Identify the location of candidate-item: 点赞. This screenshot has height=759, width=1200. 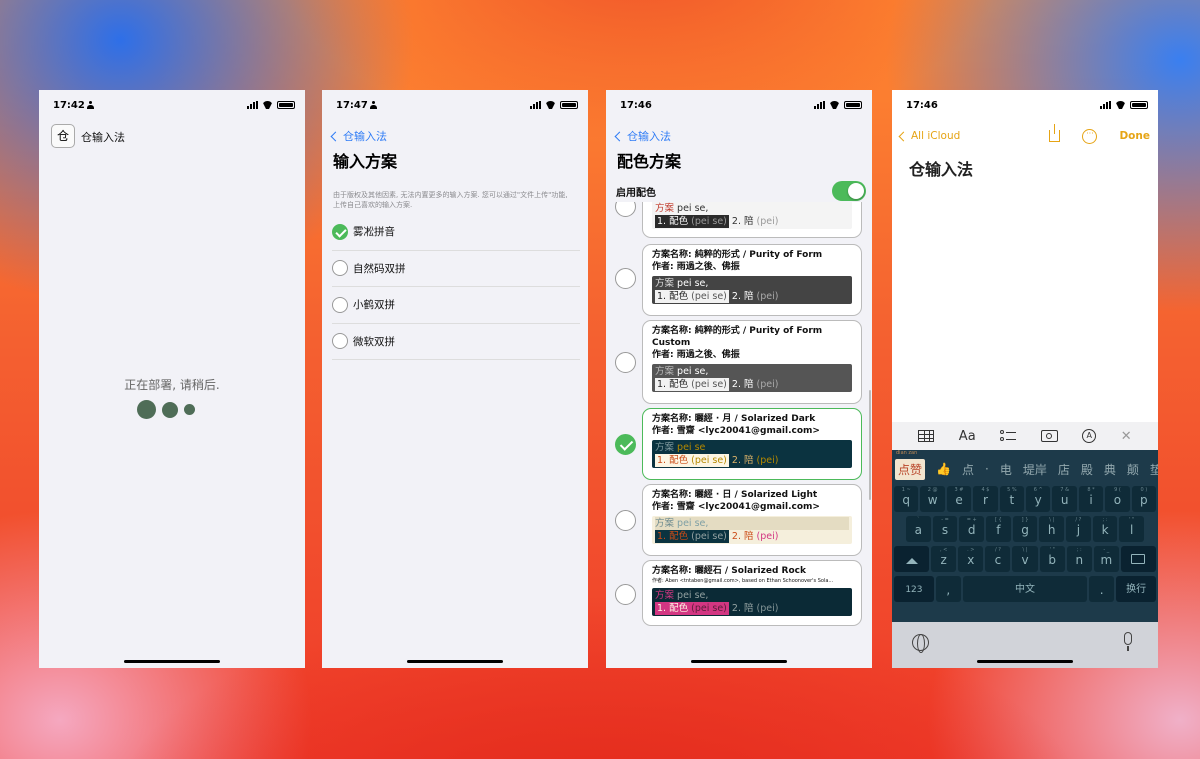
(910, 469).